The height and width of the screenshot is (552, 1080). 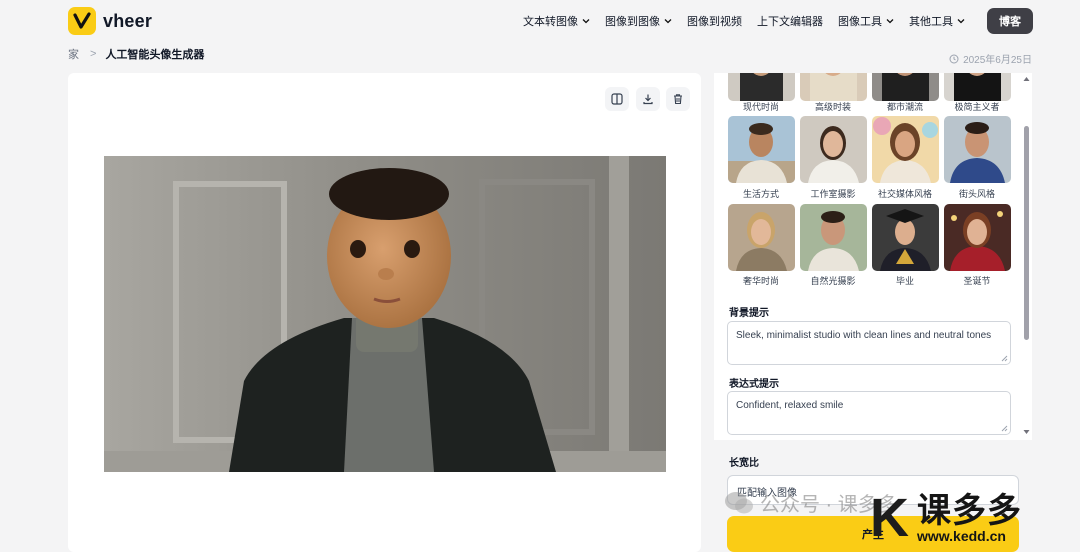 I want to click on style-thumb-christmas, so click(x=977, y=237).